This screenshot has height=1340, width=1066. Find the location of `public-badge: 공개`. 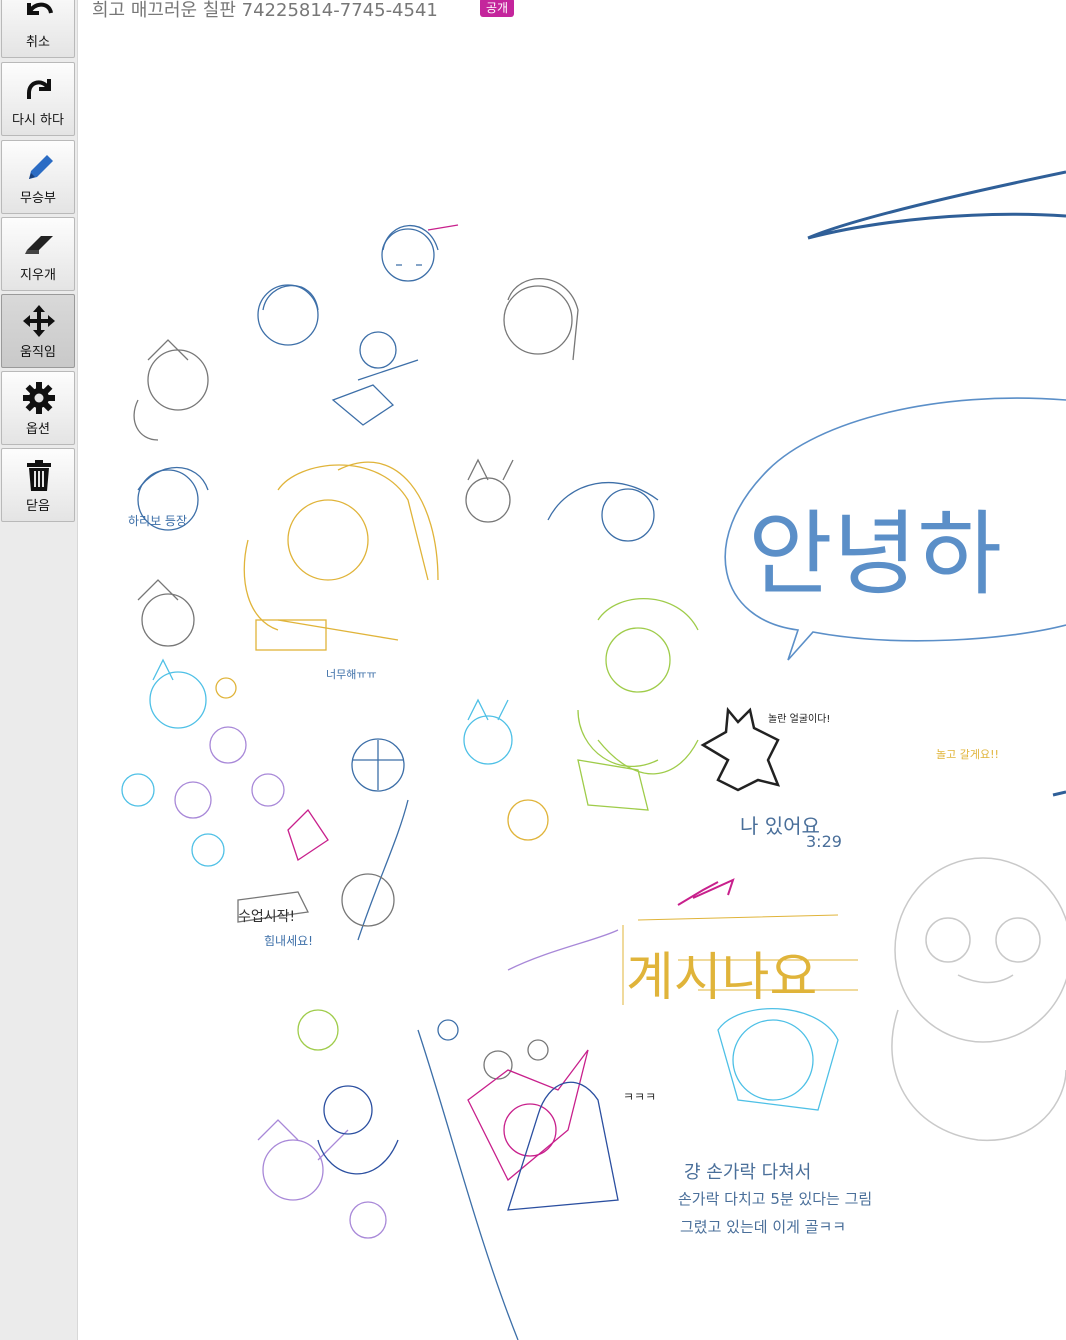

public-badge: 공개 is located at coordinates (497, 8).